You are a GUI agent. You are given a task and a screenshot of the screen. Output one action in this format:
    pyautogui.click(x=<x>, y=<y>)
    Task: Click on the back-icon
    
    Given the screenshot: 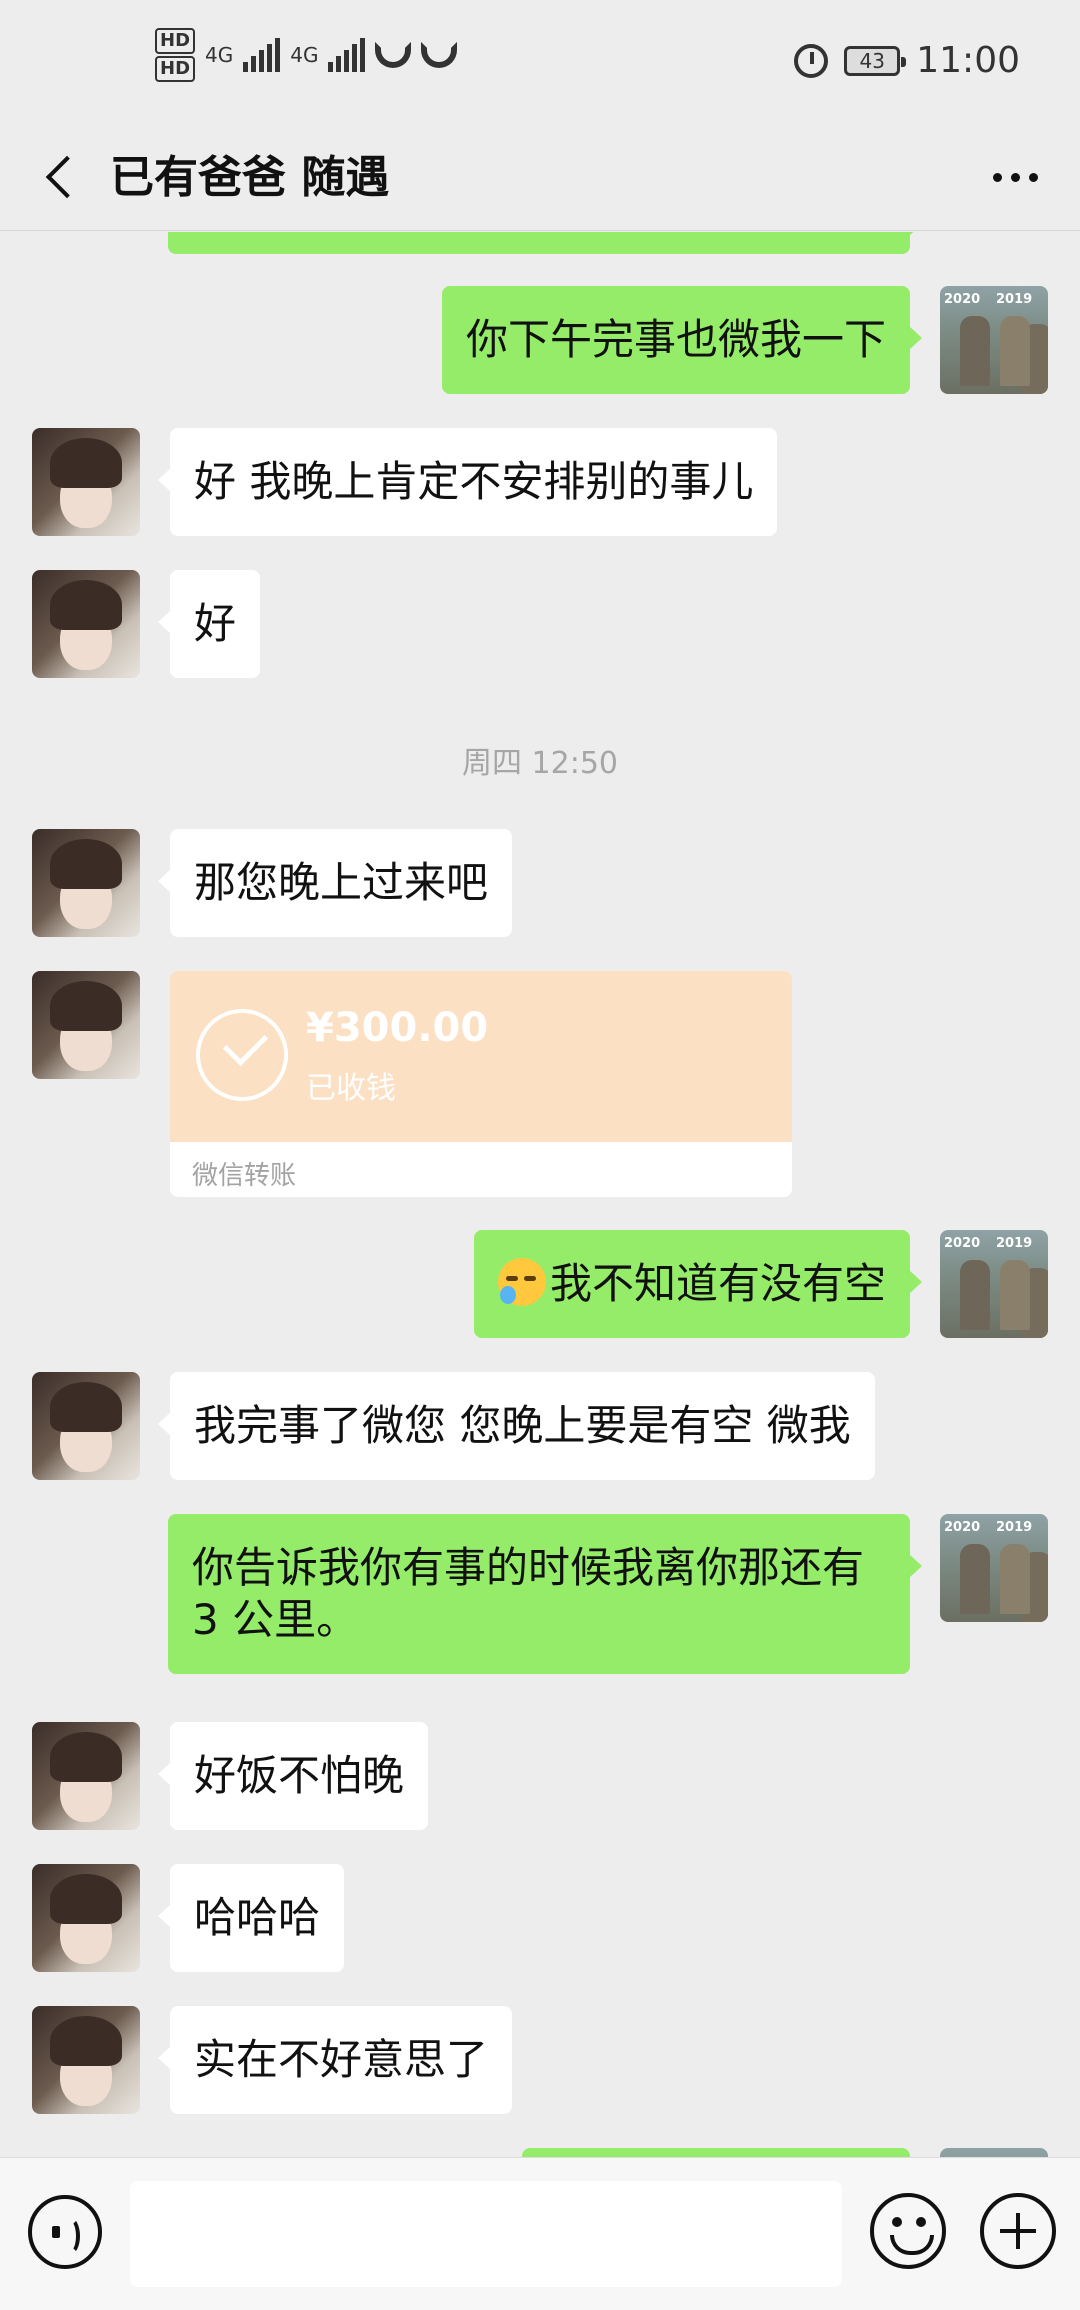 What is the action you would take?
    pyautogui.click(x=62, y=177)
    